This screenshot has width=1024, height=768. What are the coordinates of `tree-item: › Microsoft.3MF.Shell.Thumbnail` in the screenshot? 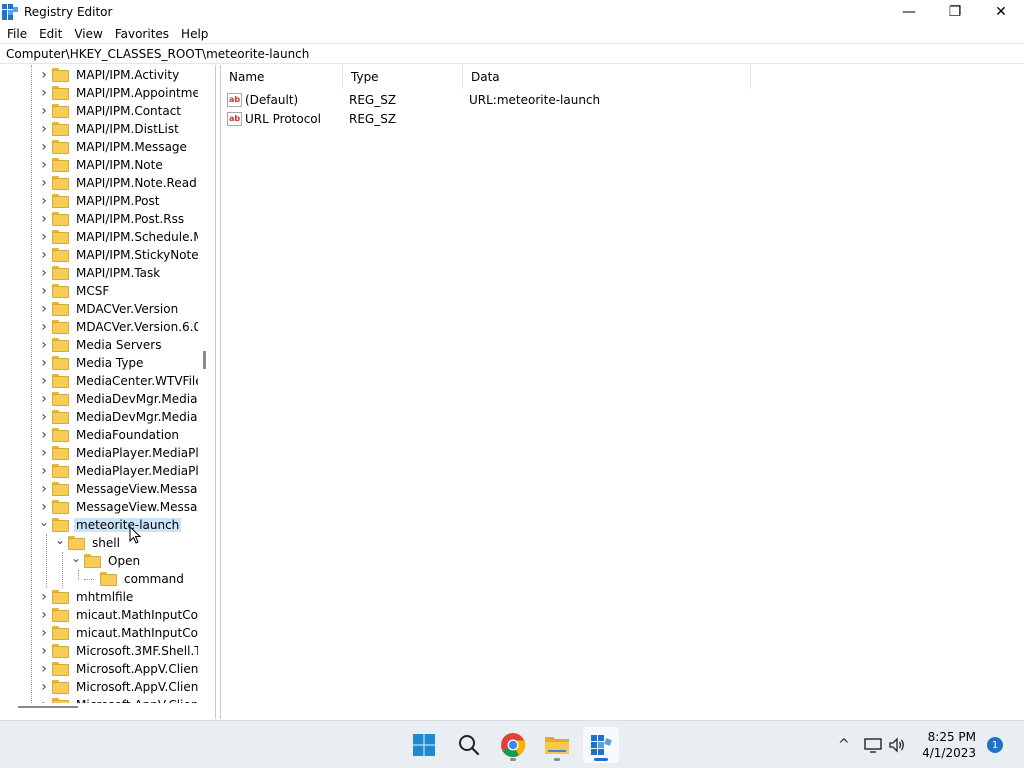 It's located at (118, 651).